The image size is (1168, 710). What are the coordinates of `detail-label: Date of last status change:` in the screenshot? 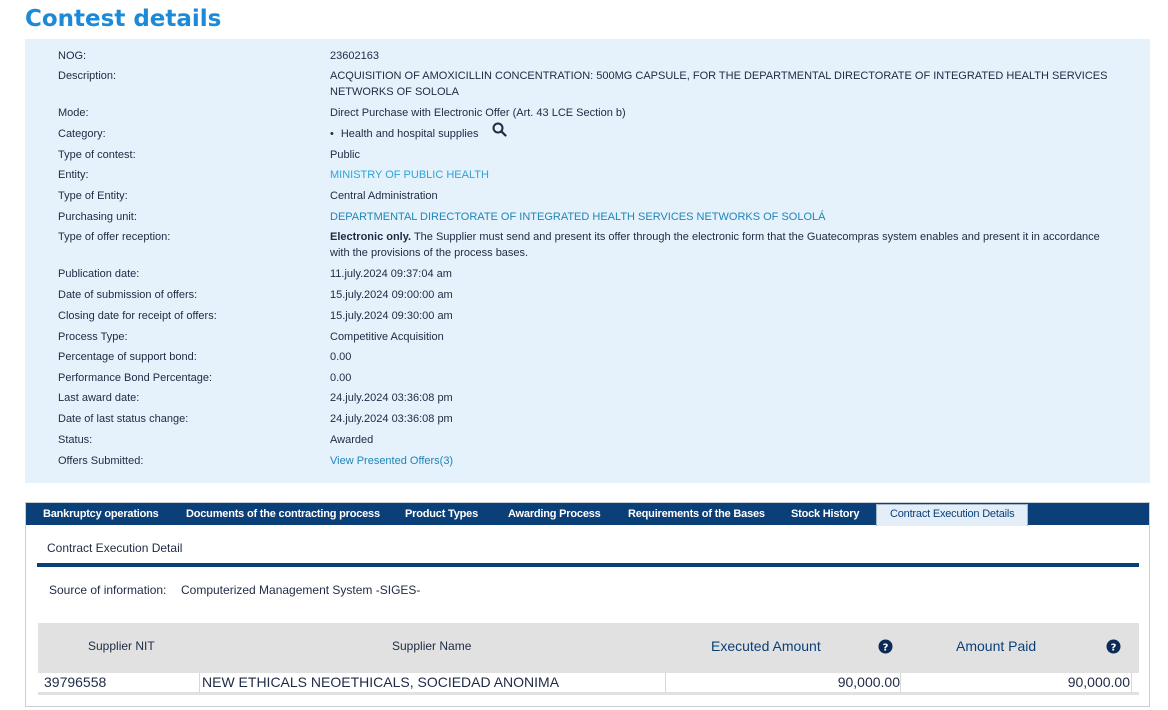 It's located at (123, 419).